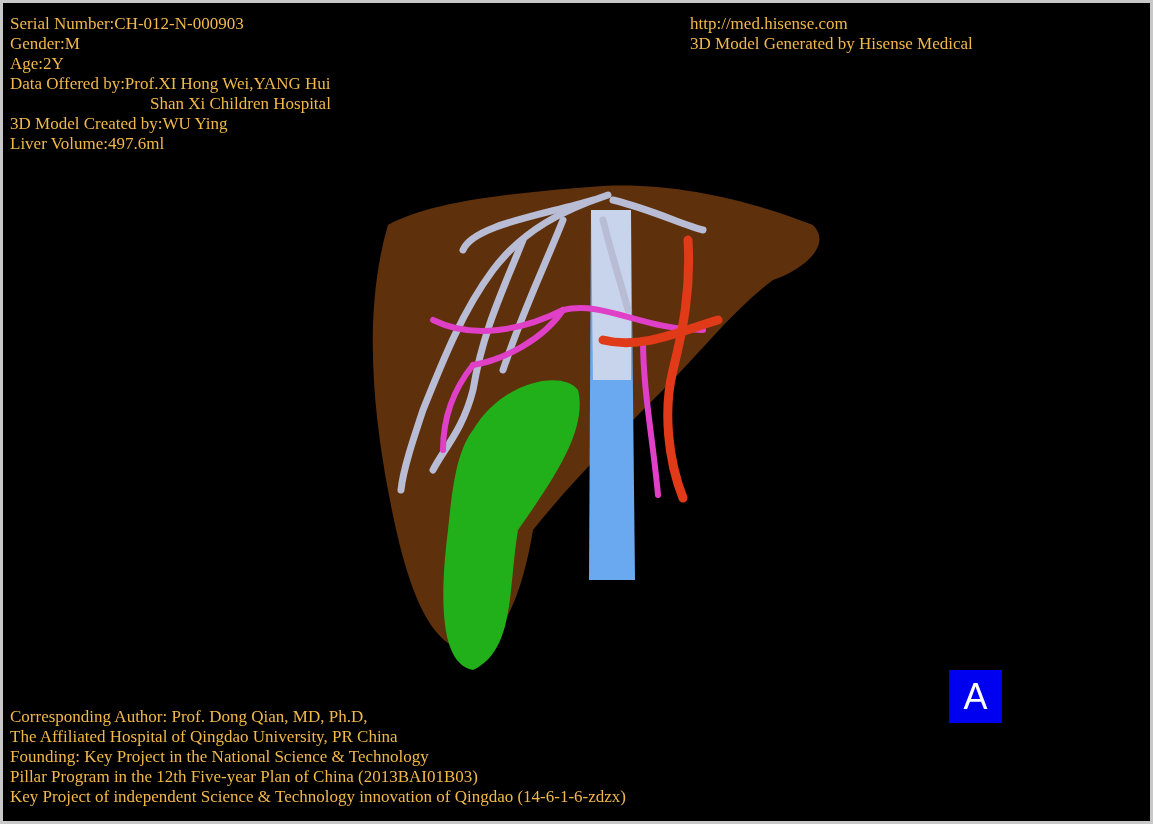 The width and height of the screenshot is (1153, 824). Describe the element at coordinates (831, 44) in the screenshot. I see `info-text: 3D Model Generated by Hisense Medical` at that location.